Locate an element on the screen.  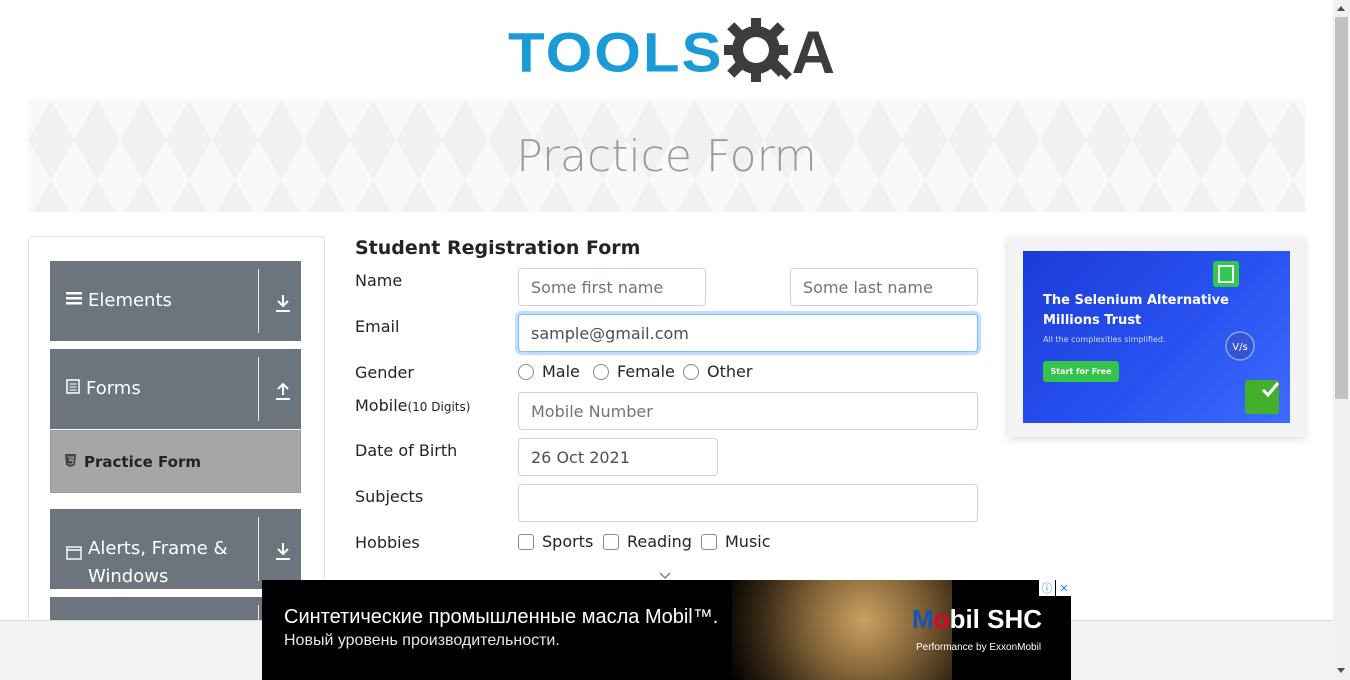
ad-close-icon: ✕ is located at coordinates (1063, 588).